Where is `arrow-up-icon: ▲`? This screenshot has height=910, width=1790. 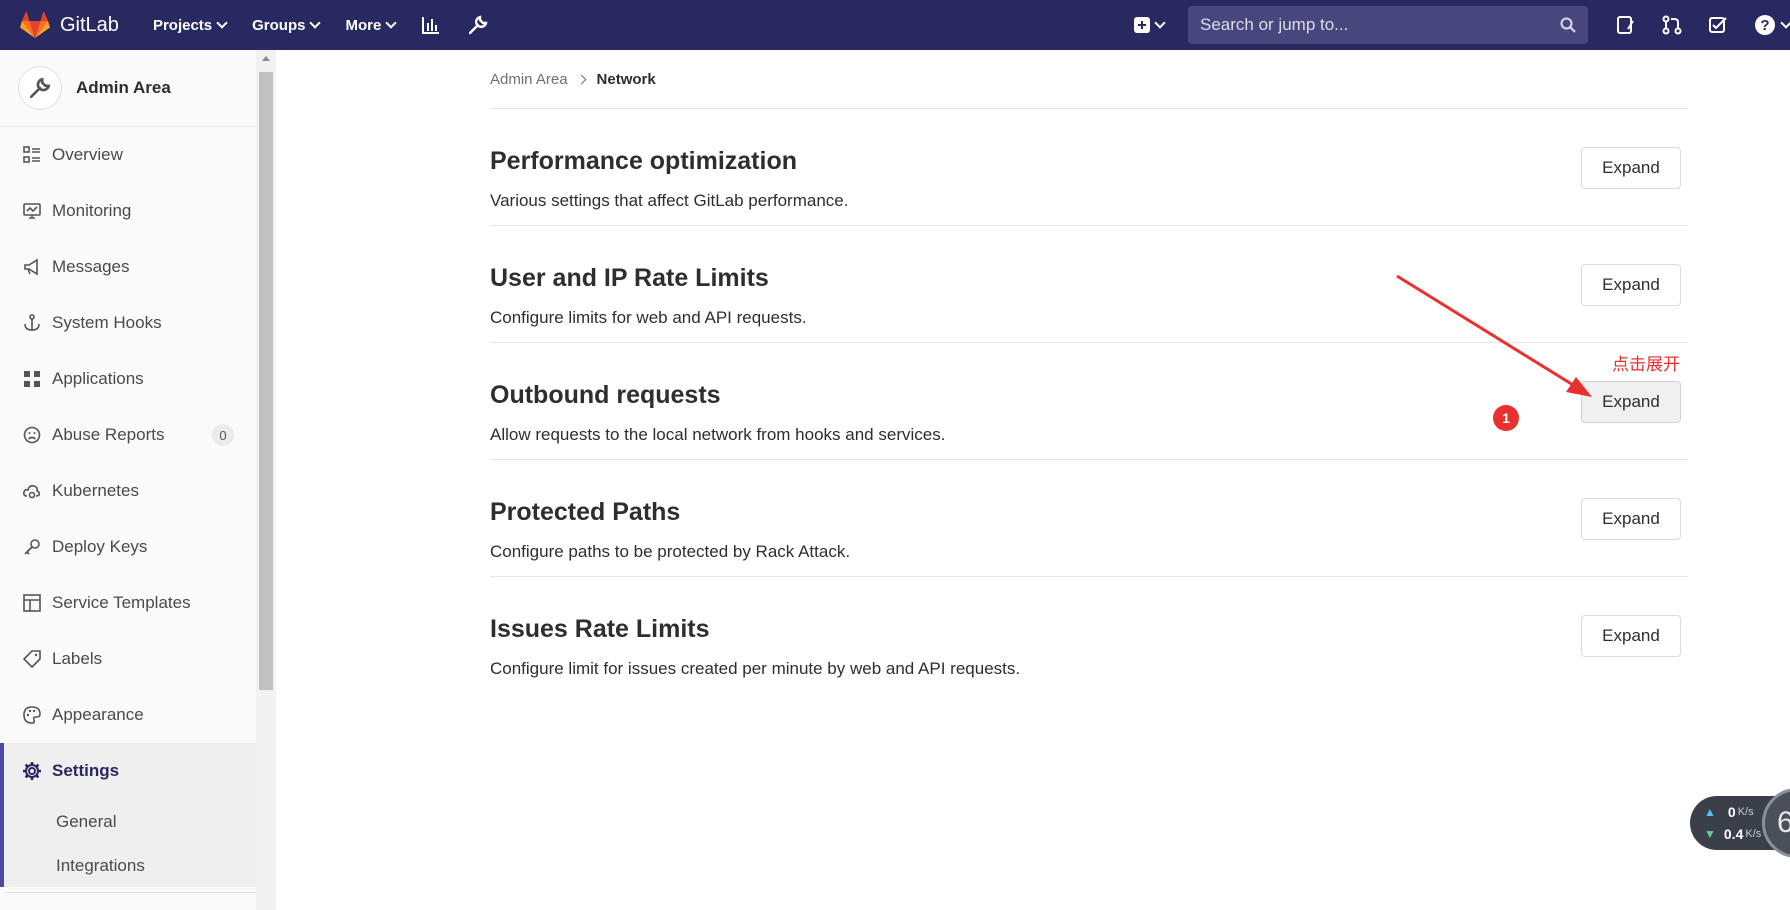
arrow-up-icon: ▲ is located at coordinates (1710, 812).